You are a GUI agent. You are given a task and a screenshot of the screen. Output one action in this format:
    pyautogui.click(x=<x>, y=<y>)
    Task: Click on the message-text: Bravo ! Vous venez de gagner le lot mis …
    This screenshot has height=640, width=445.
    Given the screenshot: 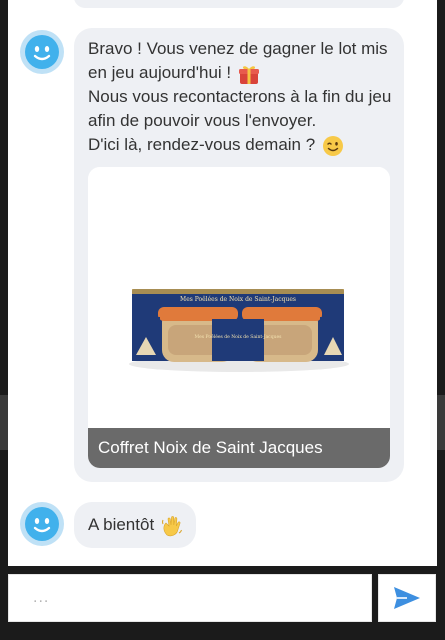 What is the action you would take?
    pyautogui.click(x=243, y=97)
    